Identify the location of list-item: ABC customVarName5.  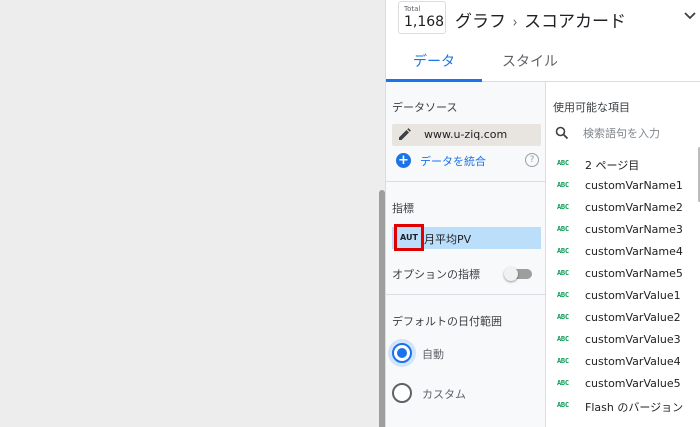
(622, 275).